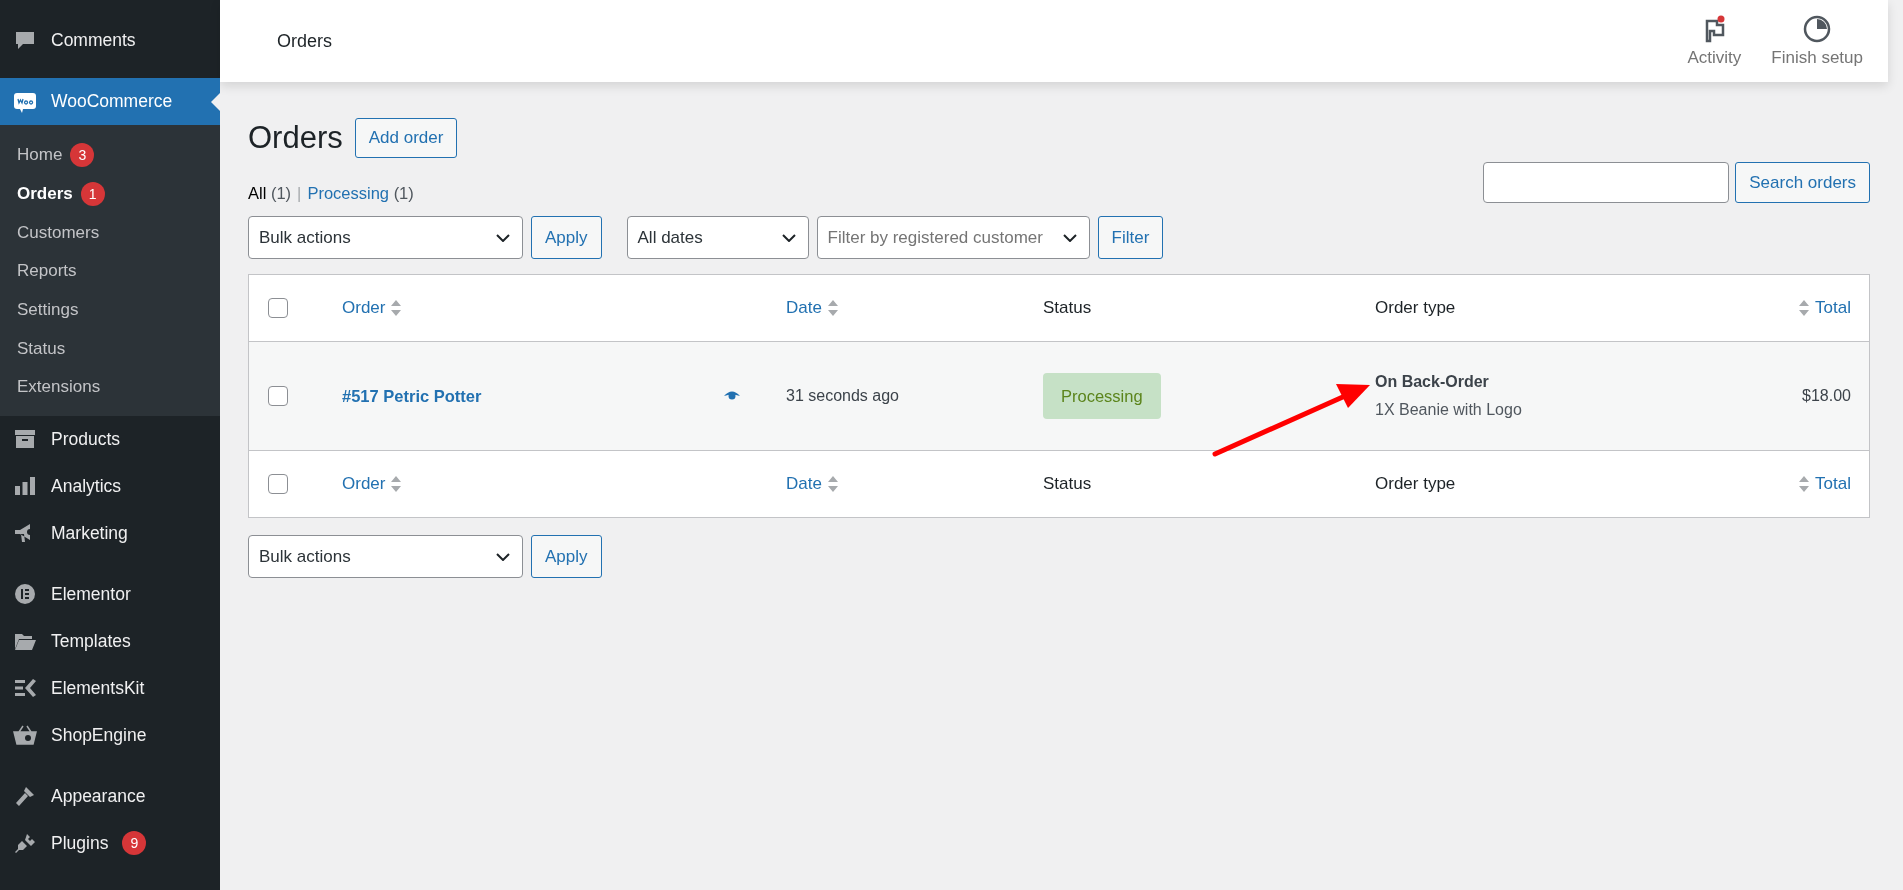  I want to click on filter-button: Filter, so click(1130, 237).